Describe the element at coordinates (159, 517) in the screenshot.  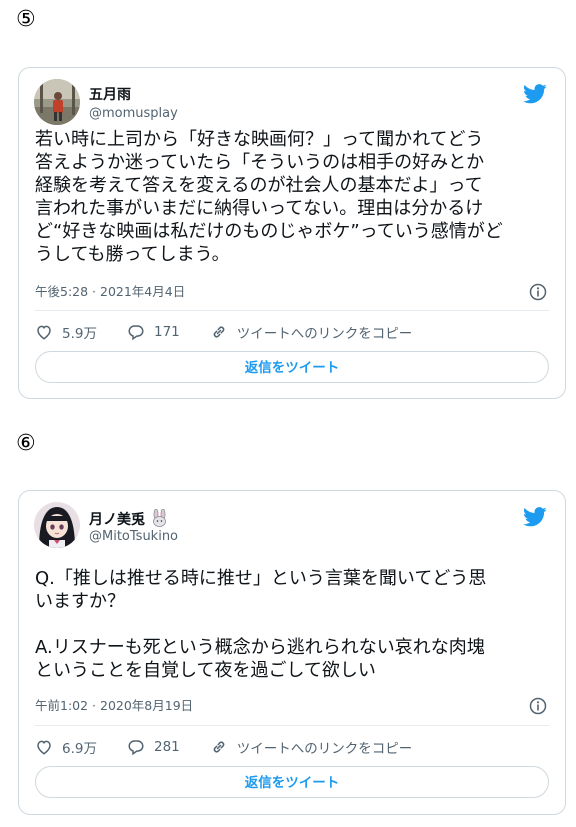
I see `rabbit-emoji-icon` at that location.